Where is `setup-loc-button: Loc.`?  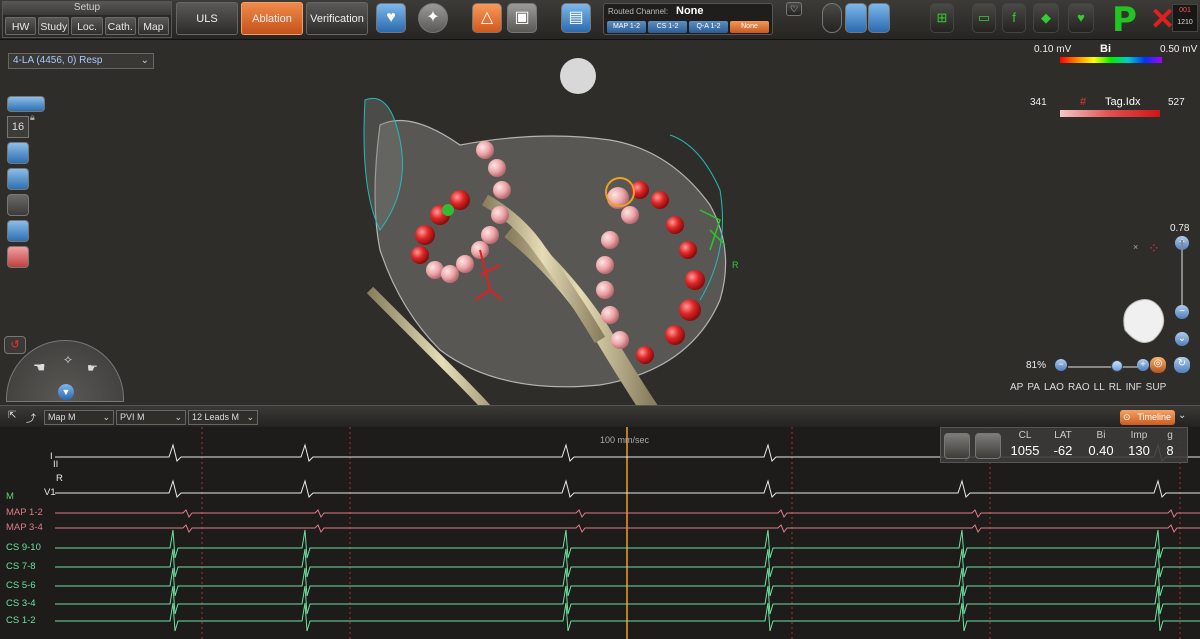 setup-loc-button: Loc. is located at coordinates (87, 26).